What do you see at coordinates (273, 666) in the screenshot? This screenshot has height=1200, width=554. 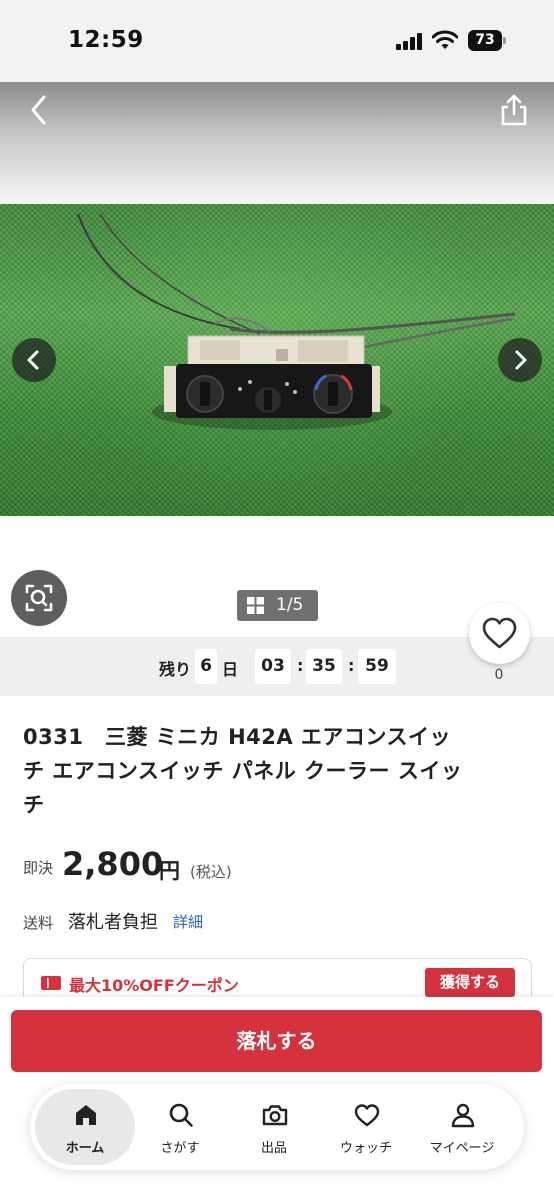 I see `countdown-hours: 03` at bounding box center [273, 666].